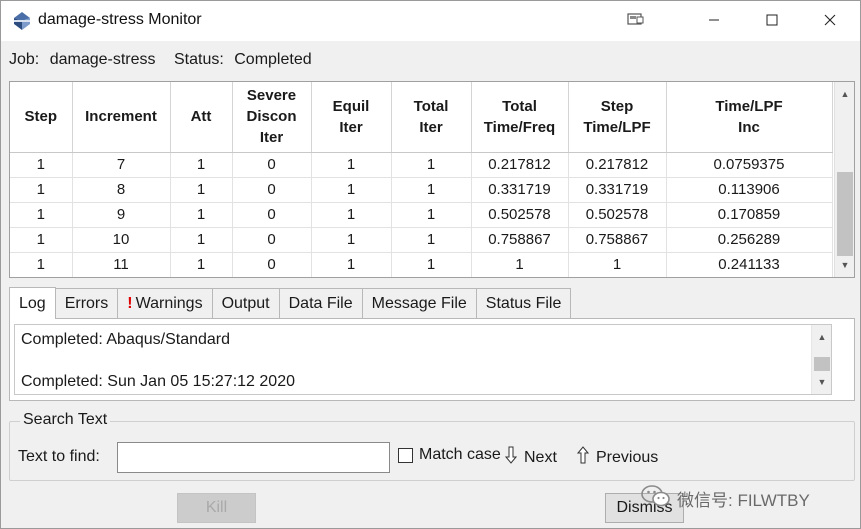  I want to click on tab-errors: Errors, so click(86, 303).